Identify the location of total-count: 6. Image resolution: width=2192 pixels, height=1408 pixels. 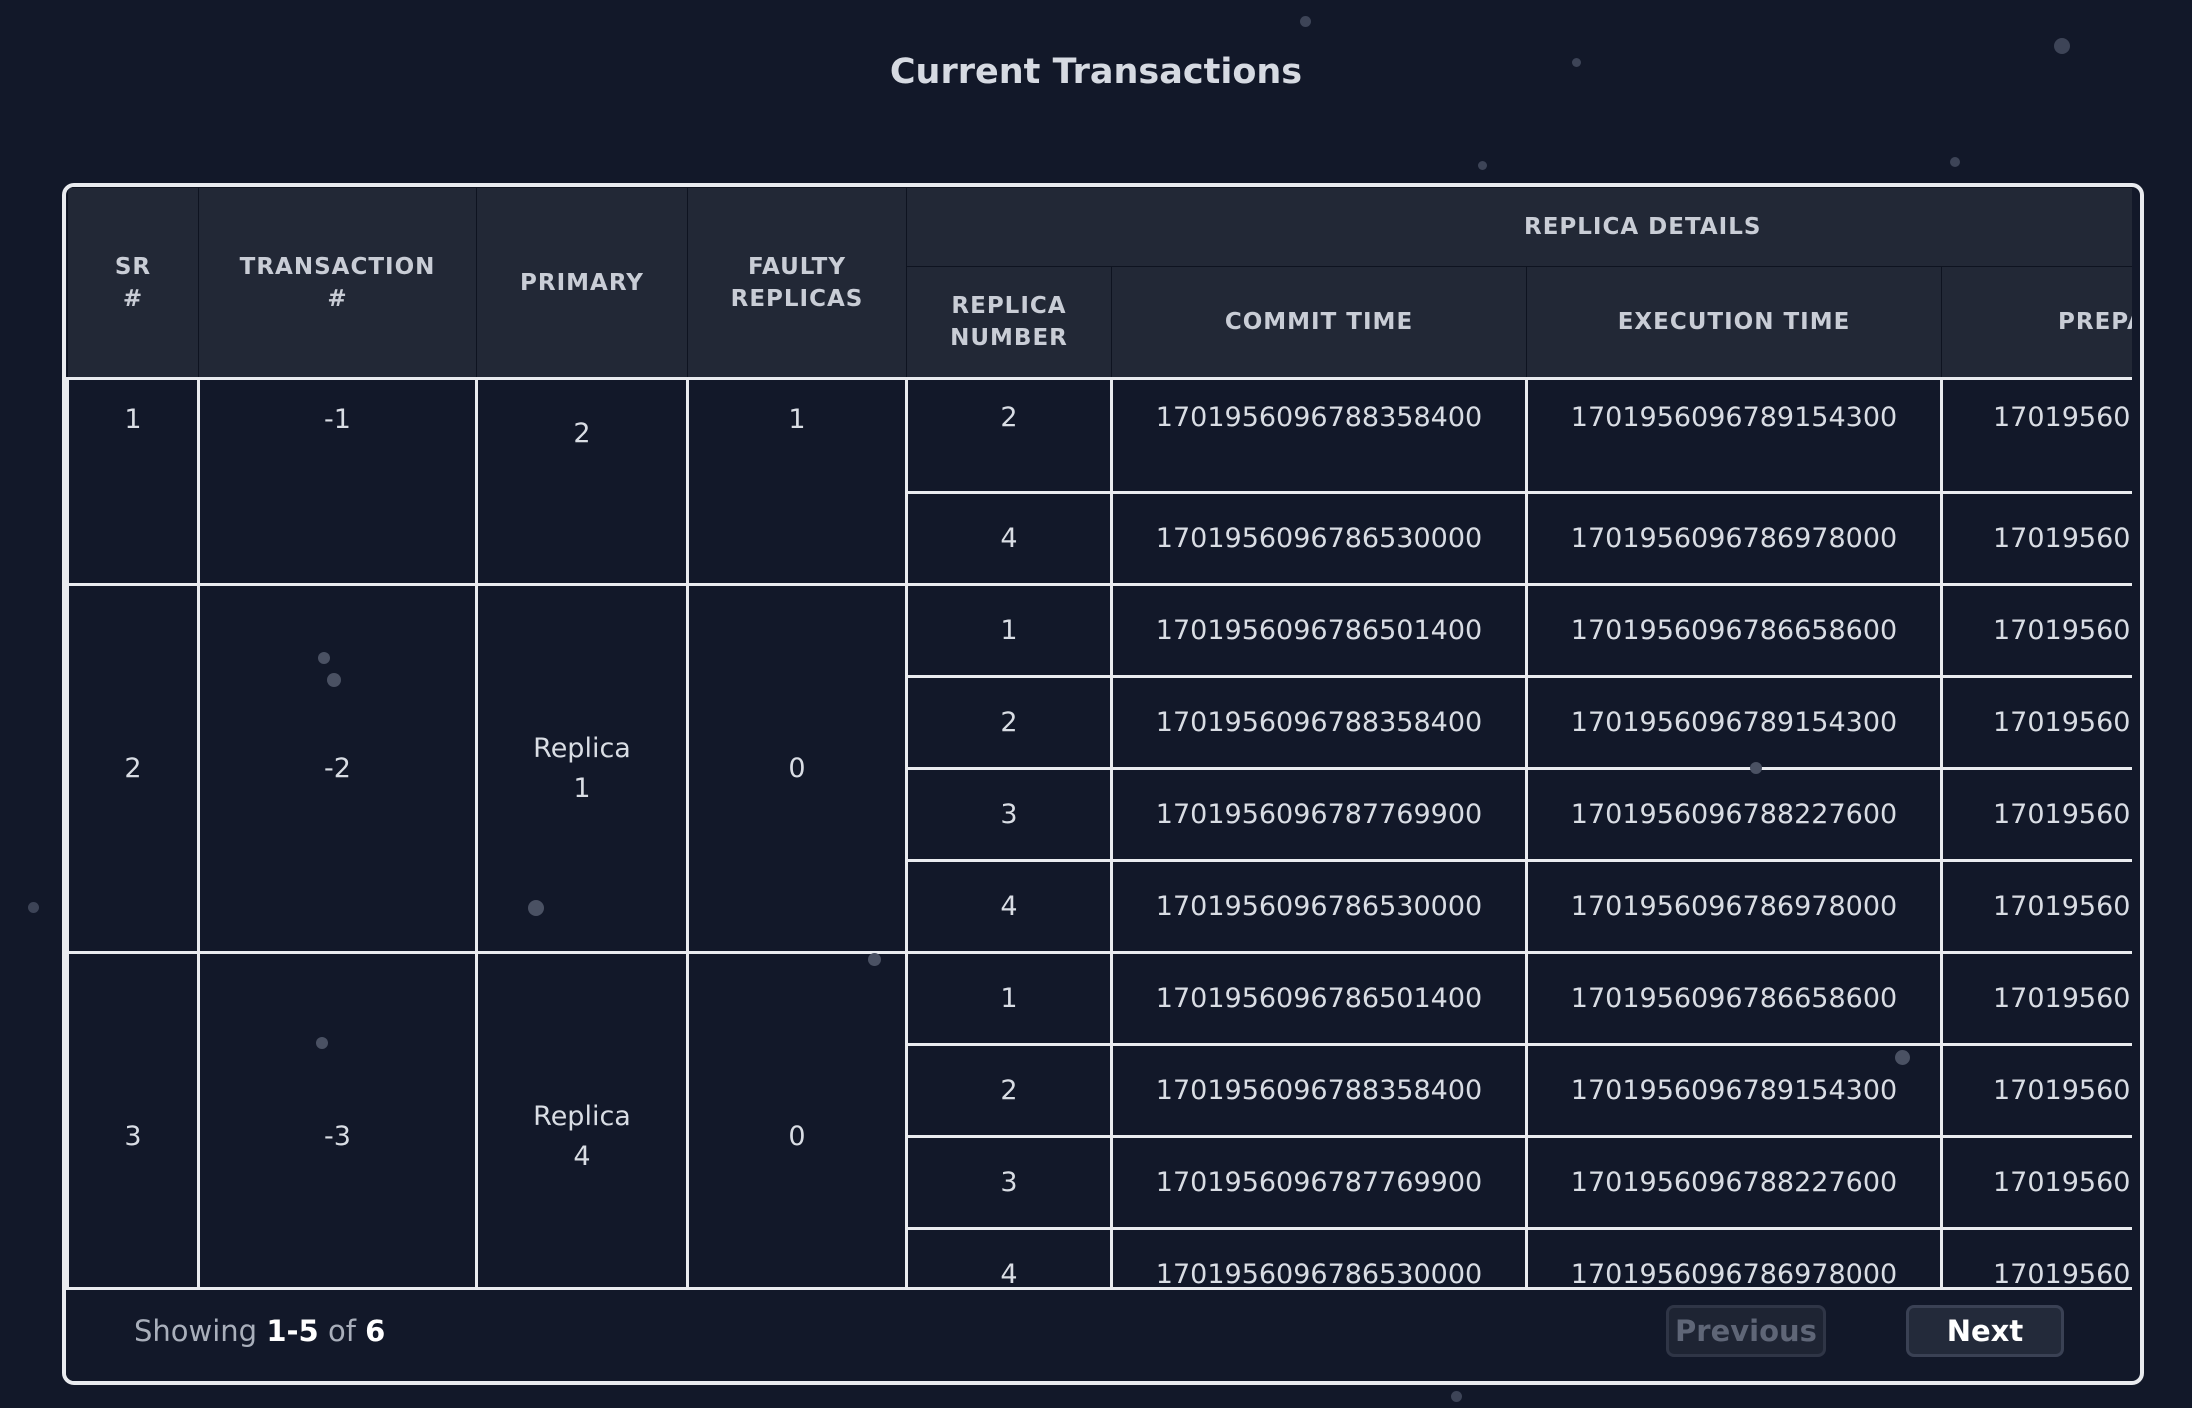
(375, 1331).